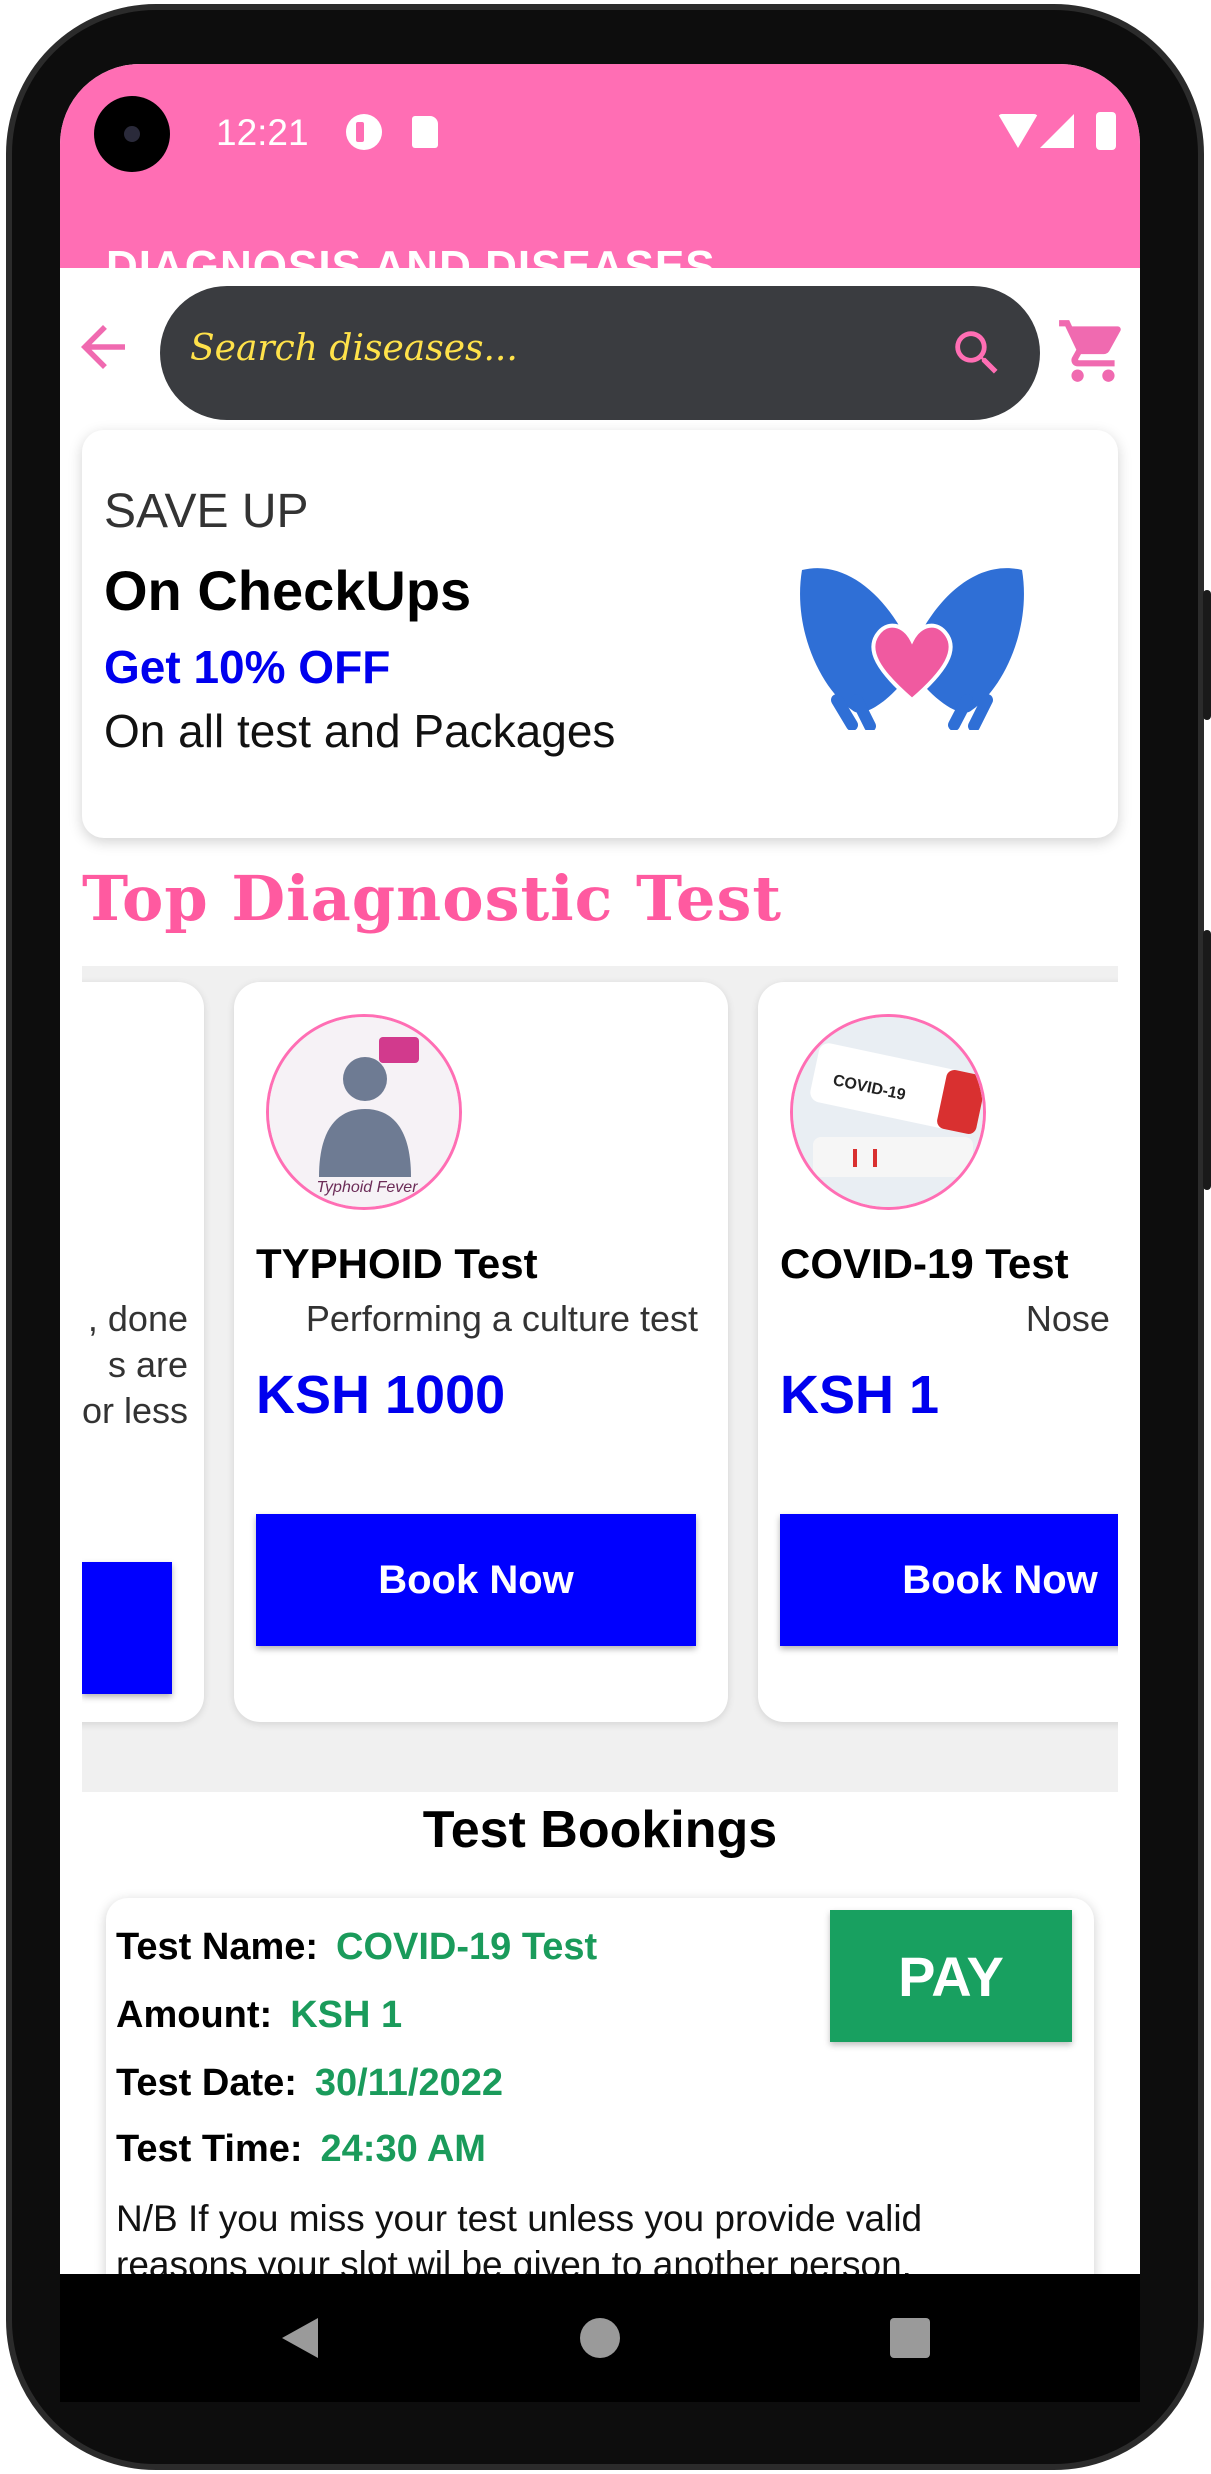 Image resolution: width=1211 pixels, height=2474 pixels. I want to click on typhoid-caption: Typhoid Fever, so click(367, 1187).